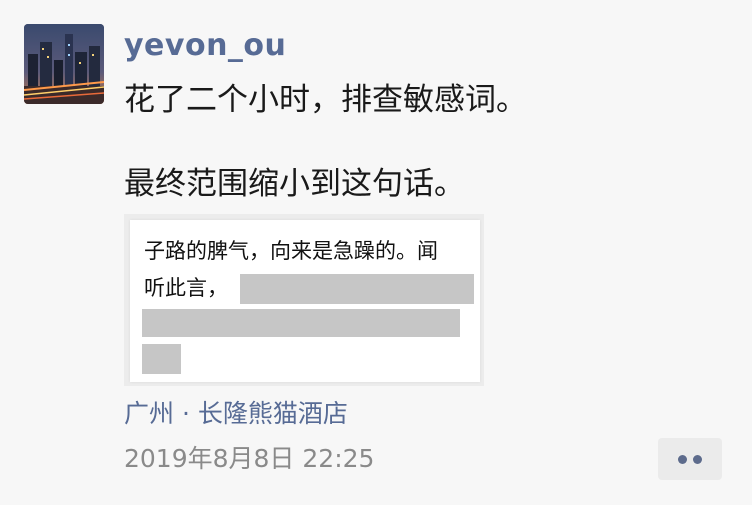  I want to click on post-text-line: 花了二个小时，排查敏感词。, so click(325, 100).